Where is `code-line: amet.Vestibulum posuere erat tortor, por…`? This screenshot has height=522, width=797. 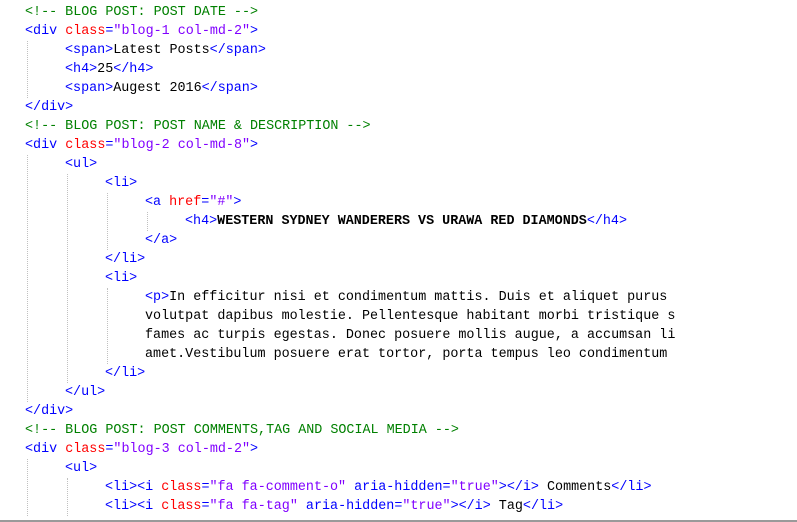
code-line: amet.Vestibulum posuere erat tortor, por… is located at coordinates (406, 354).